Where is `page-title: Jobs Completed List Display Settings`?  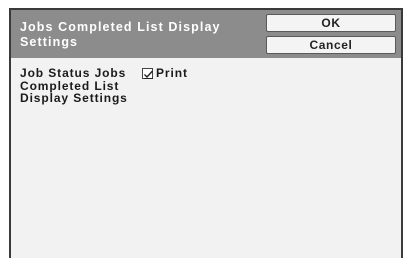 page-title: Jobs Completed List Display Settings is located at coordinates (120, 34).